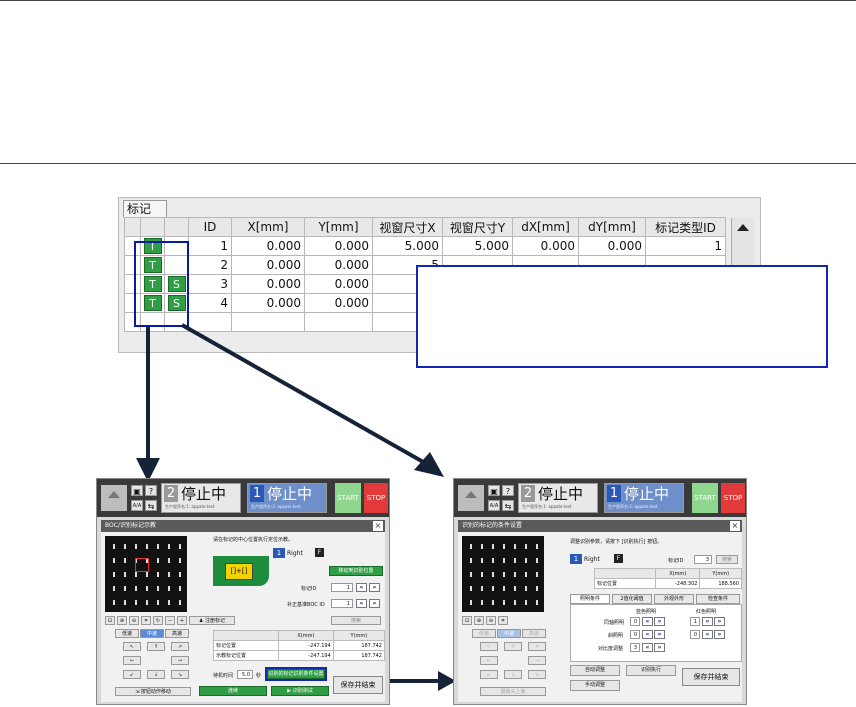 This screenshot has width=856, height=707. Describe the element at coordinates (647, 634) in the screenshot. I see `oblique-blue-prev: «` at that location.